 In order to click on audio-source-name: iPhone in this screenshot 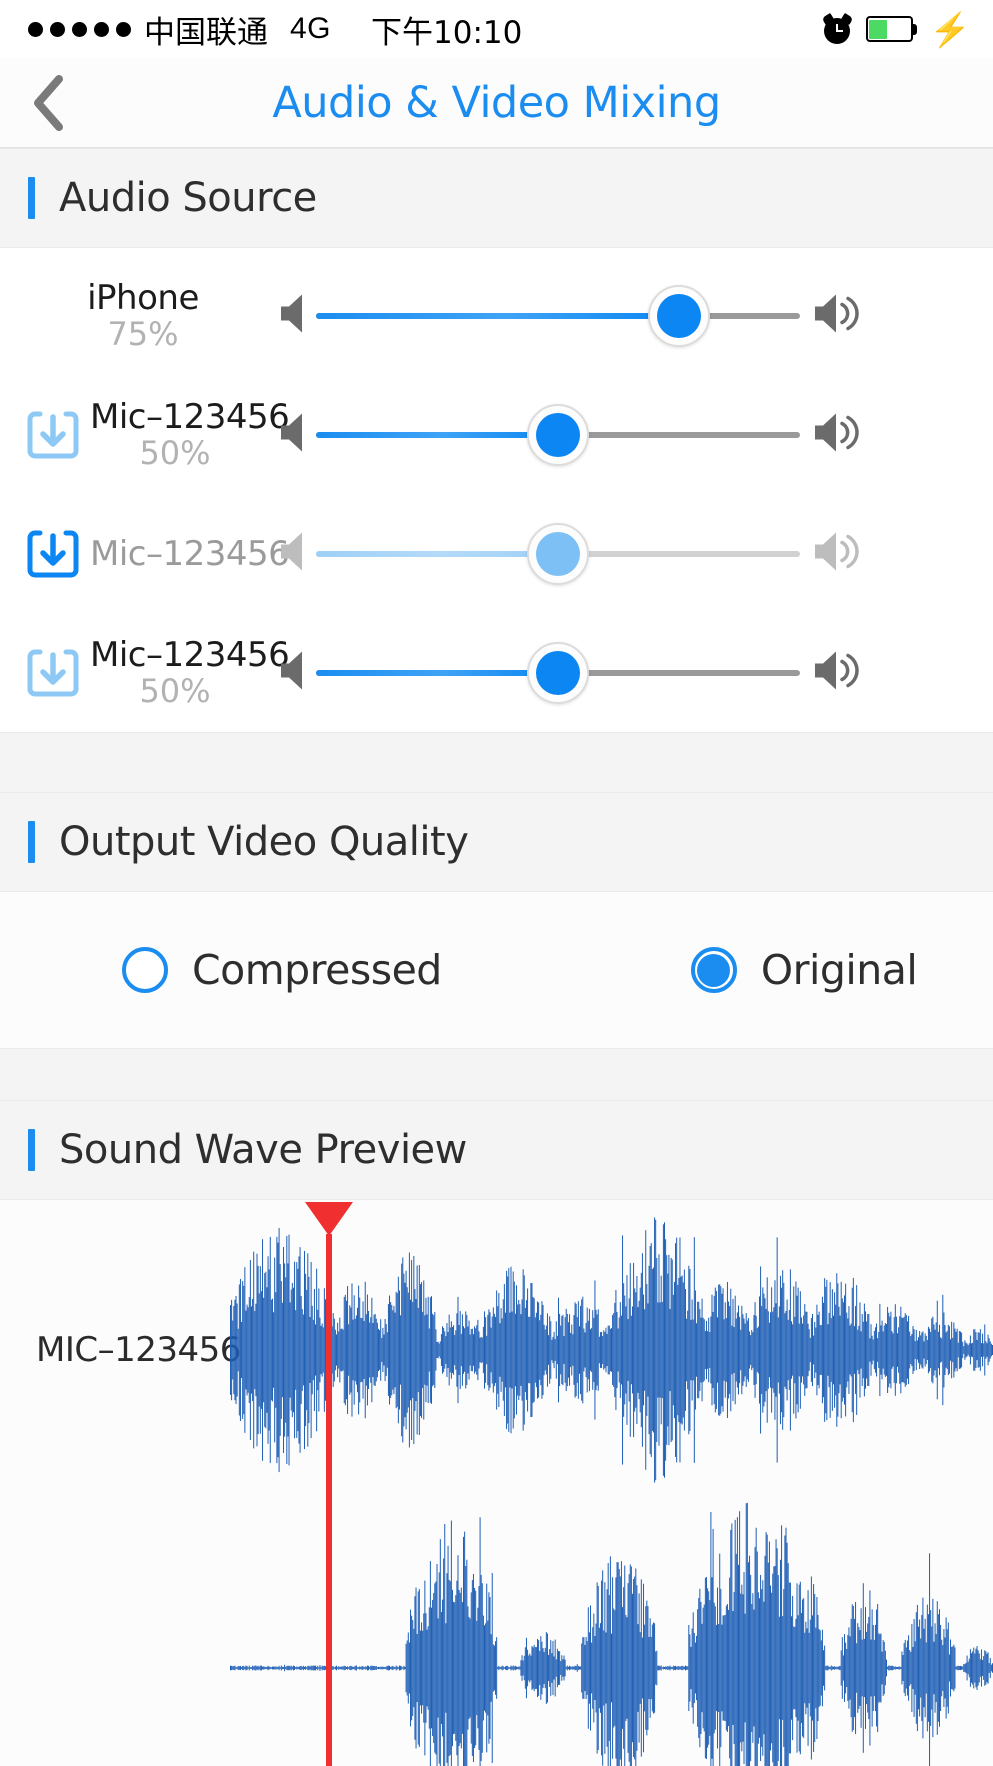, I will do `click(143, 297)`.